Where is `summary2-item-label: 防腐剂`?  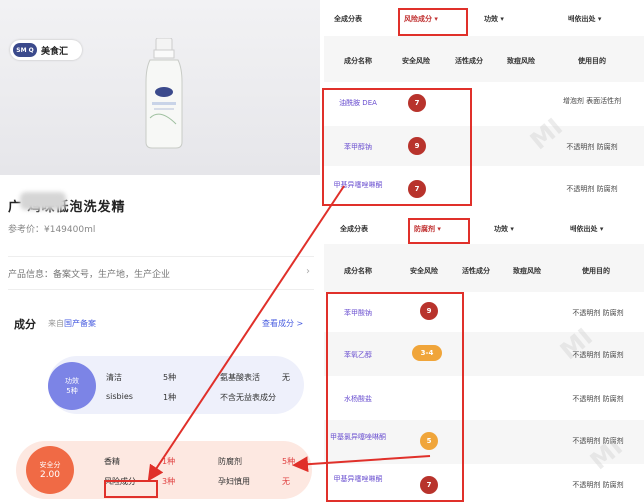
summary2-item-label: 防腐剂 is located at coordinates (230, 461).